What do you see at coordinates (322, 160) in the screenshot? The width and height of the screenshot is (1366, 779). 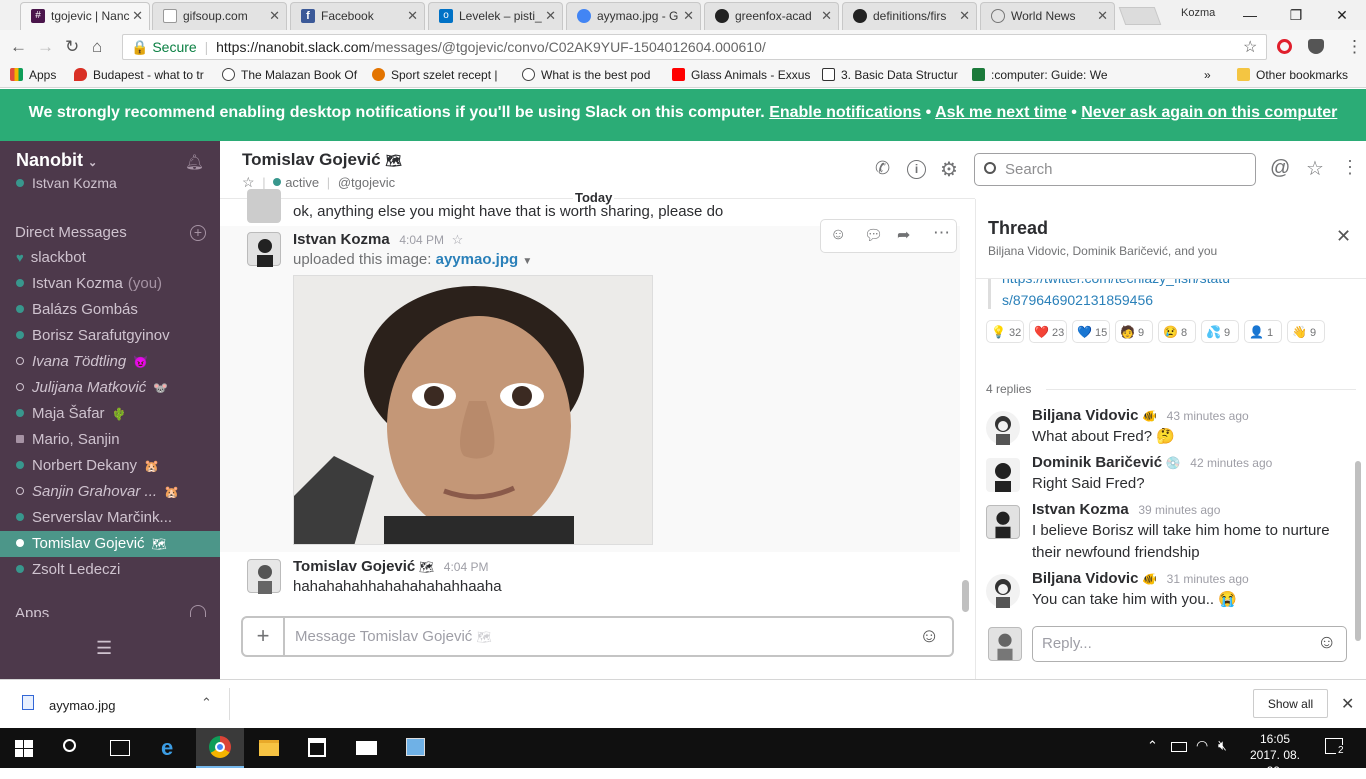 I see `channel-title: Tomislav Gojević 🗺` at bounding box center [322, 160].